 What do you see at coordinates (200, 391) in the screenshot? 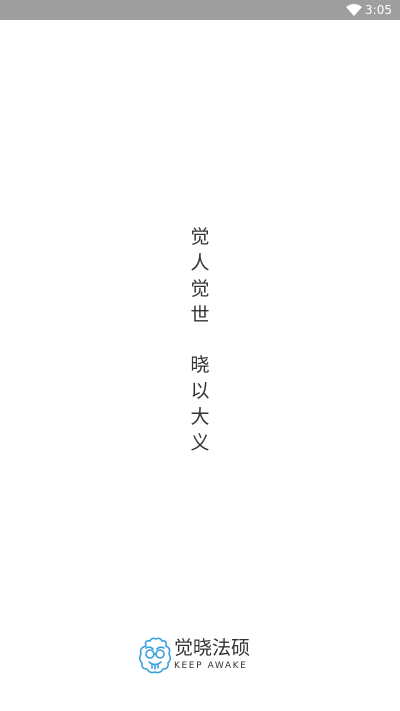
I see `slogan-char: 以` at bounding box center [200, 391].